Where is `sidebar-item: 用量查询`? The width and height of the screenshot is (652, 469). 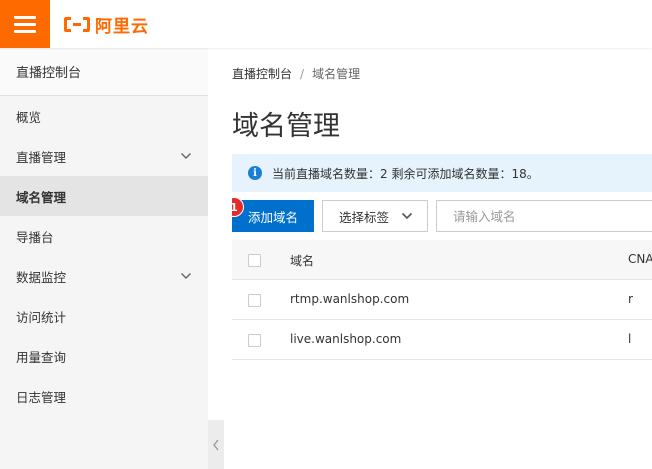 sidebar-item: 用量查询 is located at coordinates (104, 356).